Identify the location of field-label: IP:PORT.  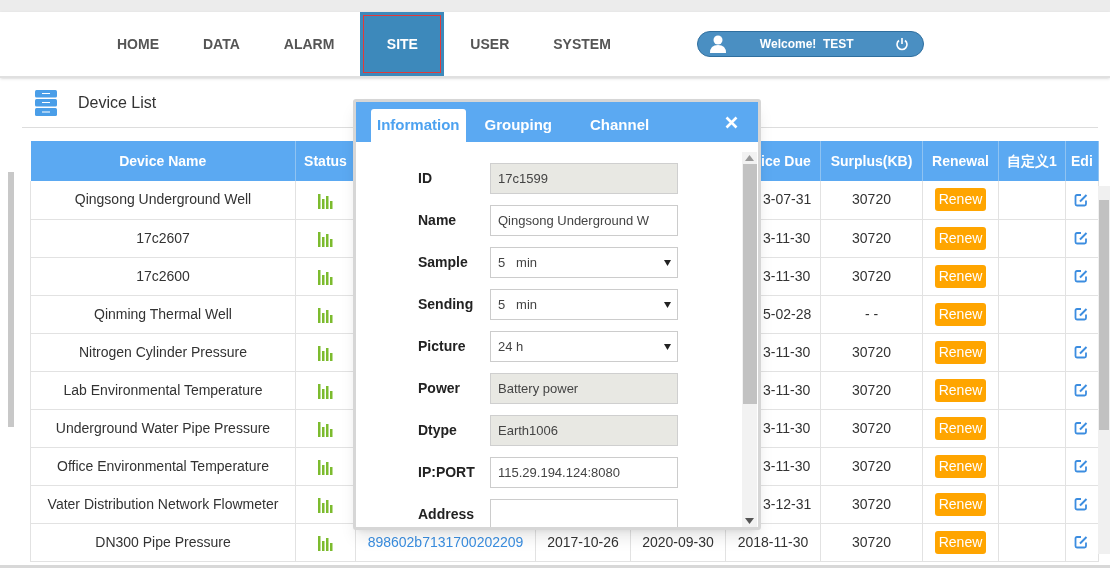
(447, 472).